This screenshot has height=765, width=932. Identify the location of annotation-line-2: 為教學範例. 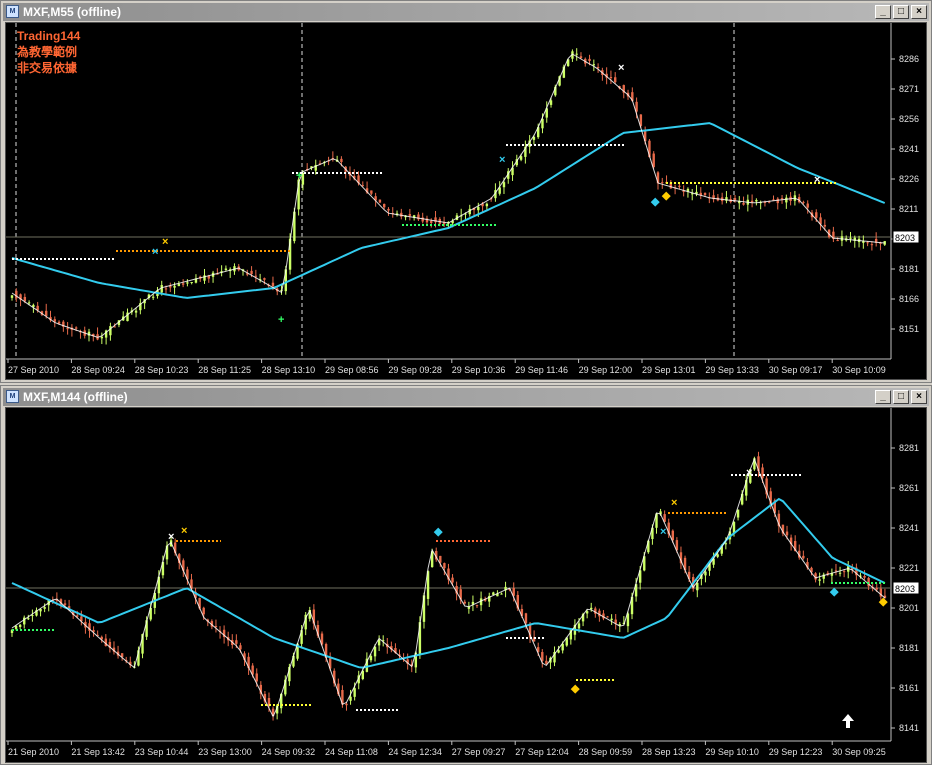
(47, 51).